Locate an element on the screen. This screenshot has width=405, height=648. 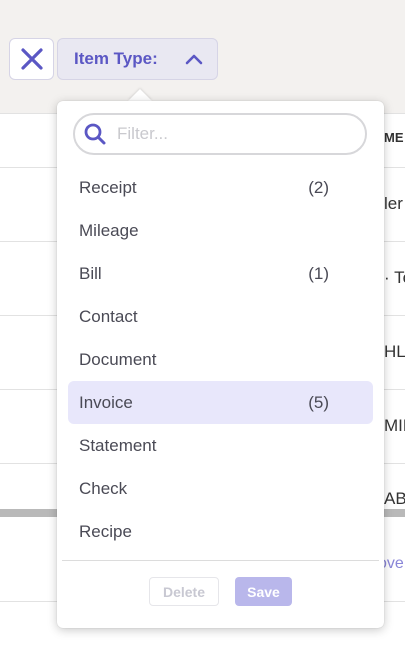
option-label: Check is located at coordinates (103, 488).